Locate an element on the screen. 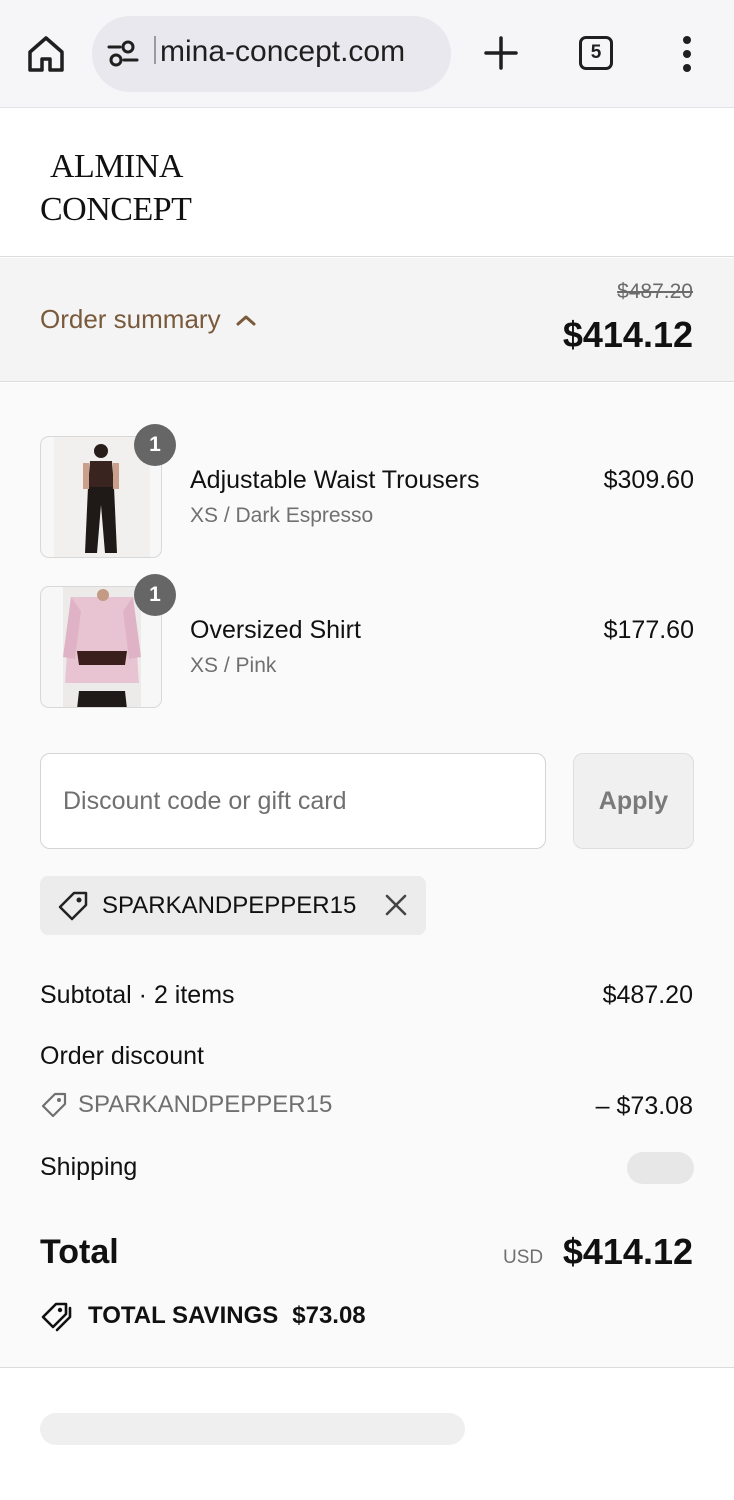  home-icon is located at coordinates (46, 54).